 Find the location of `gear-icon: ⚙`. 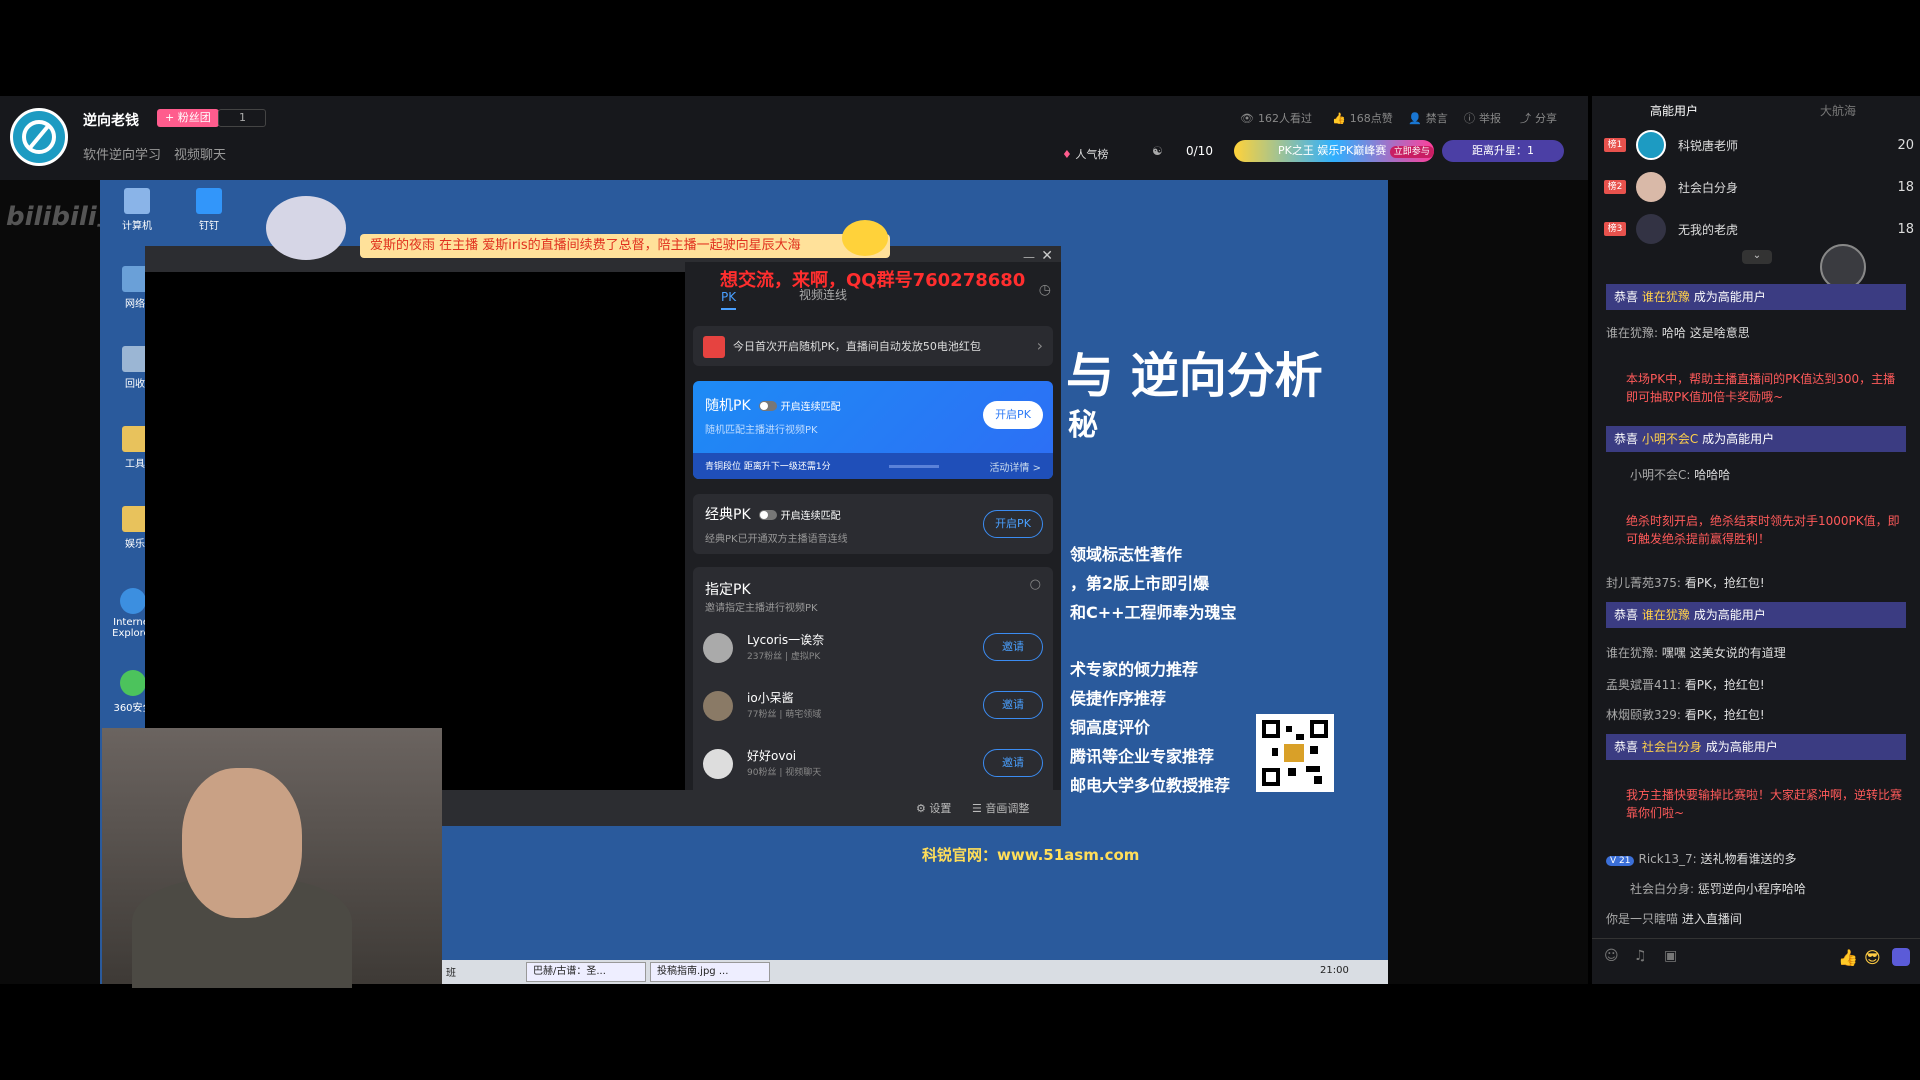

gear-icon: ⚙ is located at coordinates (921, 808).